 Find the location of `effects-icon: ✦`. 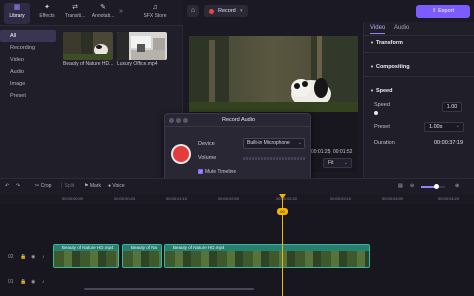

effects-icon: ✦ is located at coordinates (47, 7).